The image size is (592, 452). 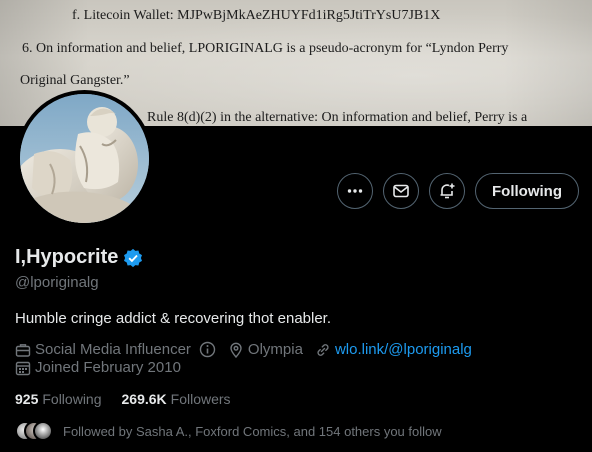 I want to click on profile-actions: Following, so click(x=458, y=191).